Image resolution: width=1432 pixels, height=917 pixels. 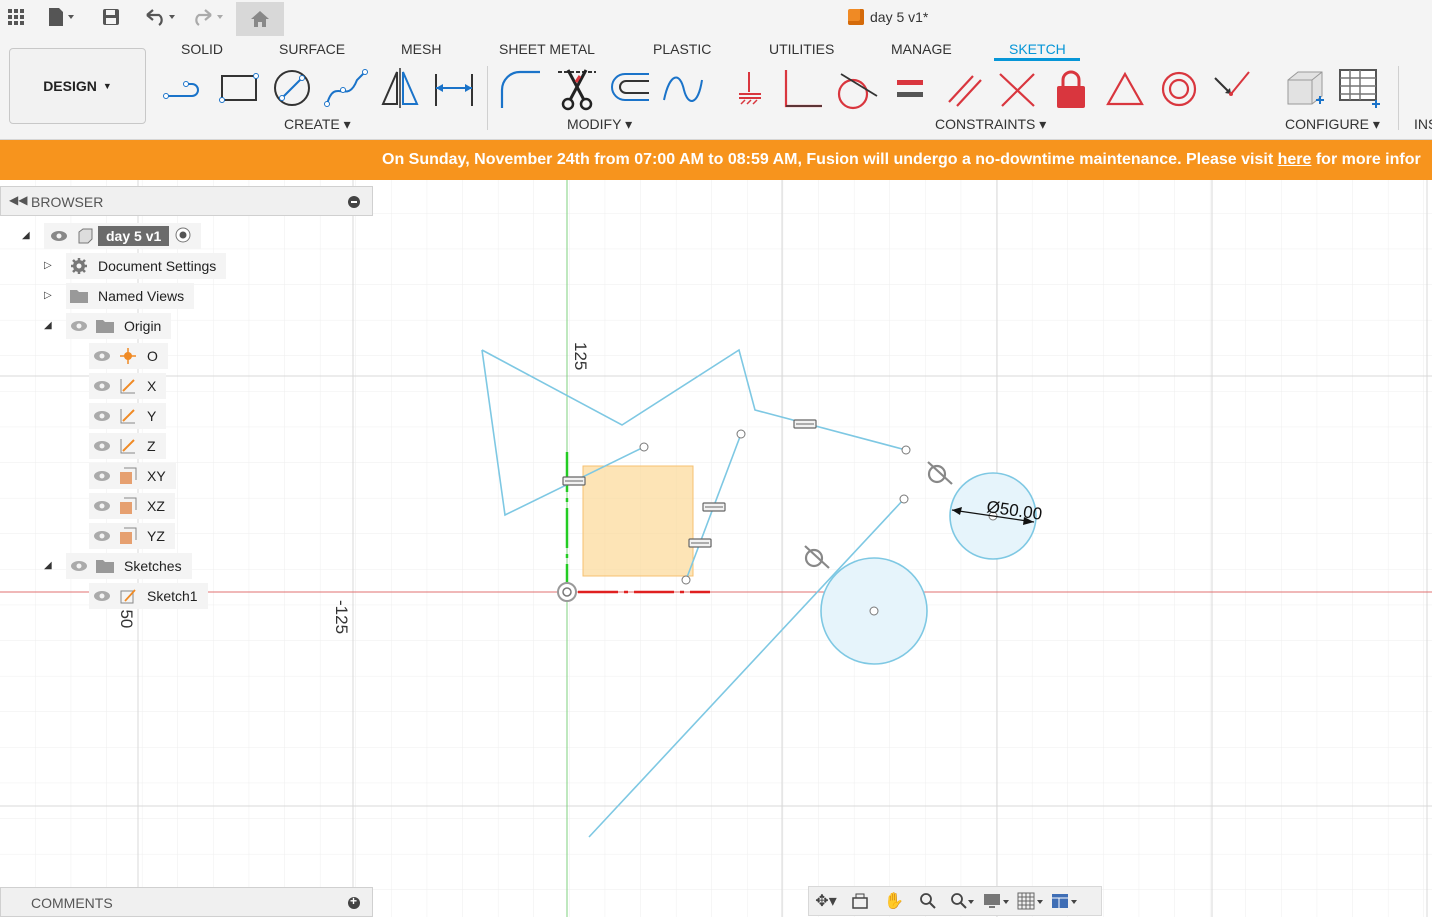 What do you see at coordinates (1295, 159) in the screenshot?
I see `banner-link: here` at bounding box center [1295, 159].